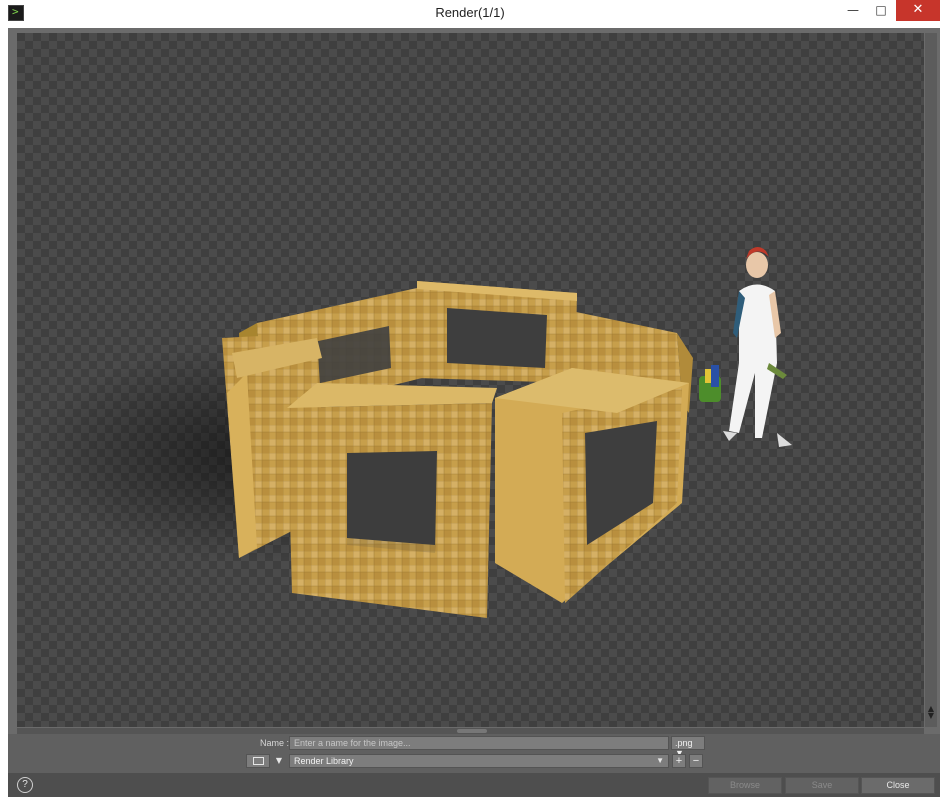 The height and width of the screenshot is (797, 940). I want to click on title-bar: > Render(1/1) — □ ✕, so click(470, 14).